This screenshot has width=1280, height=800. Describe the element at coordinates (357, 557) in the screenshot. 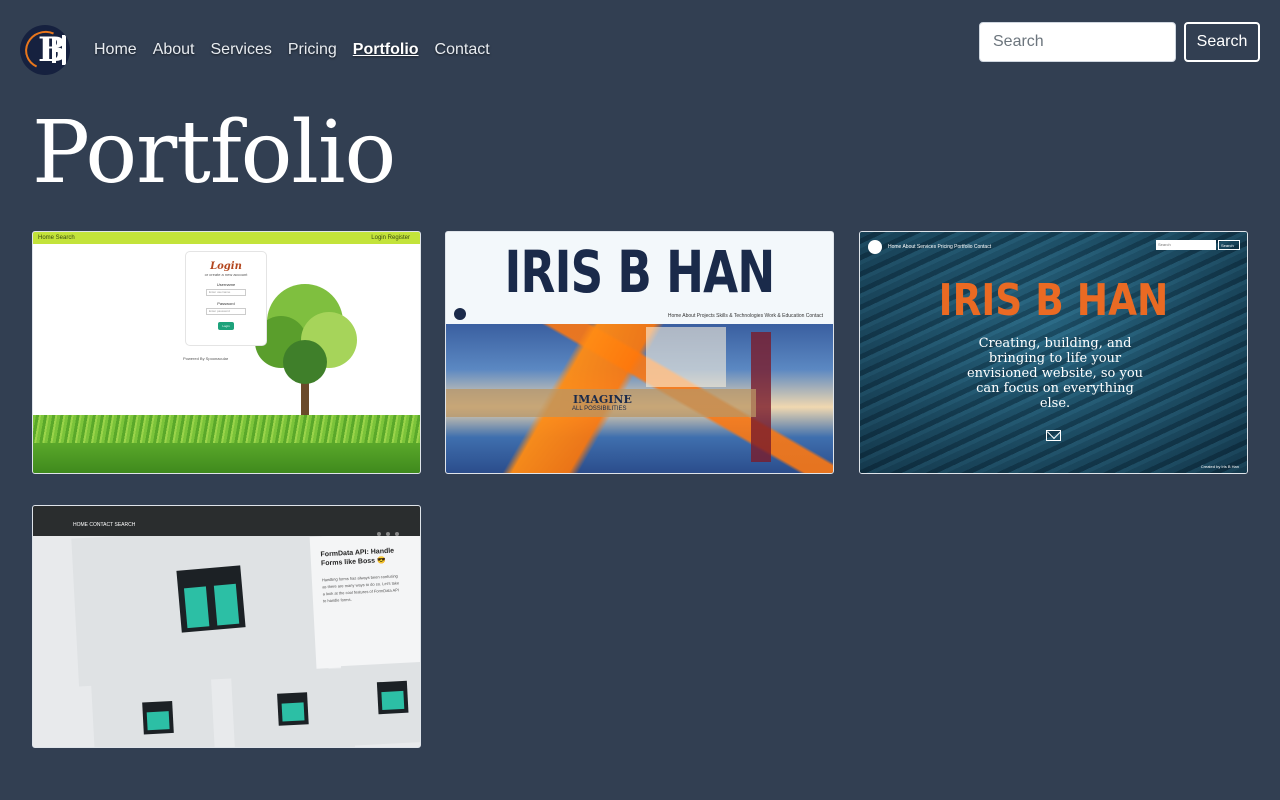

I see `blog-post-title: FormData API: Handle Forms like Boss 😎` at that location.